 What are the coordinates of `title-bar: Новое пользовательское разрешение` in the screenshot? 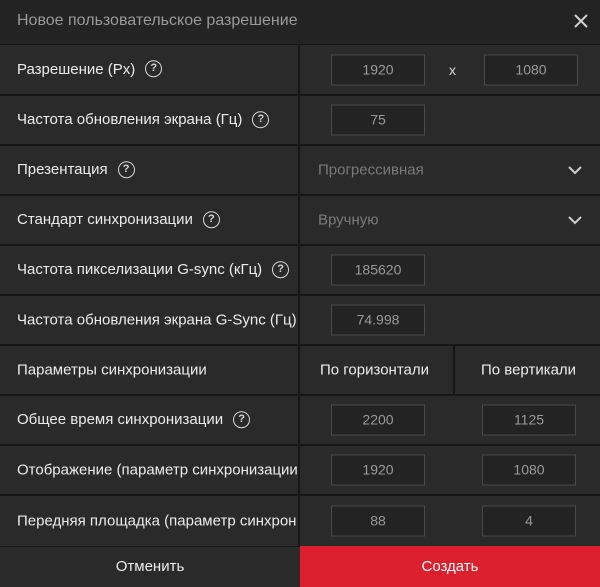 It's located at (300, 22).